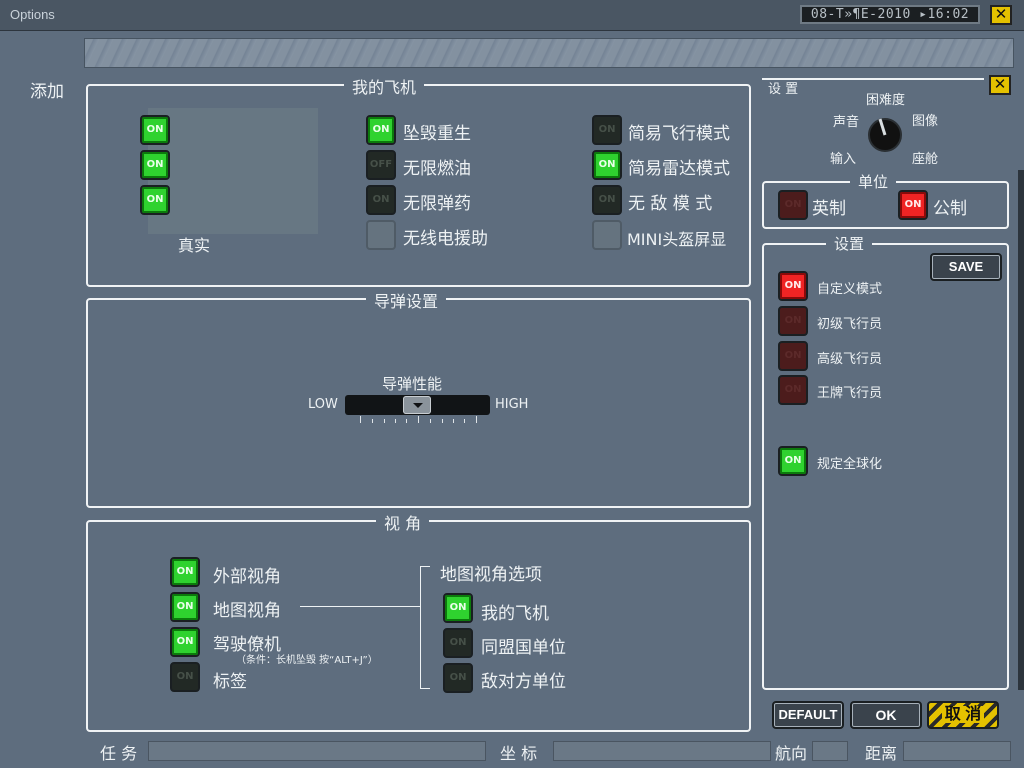 This screenshot has height=768, width=1024. Describe the element at coordinates (886, 100) in the screenshot. I see `dial-label-difficulty: 困难度` at that location.